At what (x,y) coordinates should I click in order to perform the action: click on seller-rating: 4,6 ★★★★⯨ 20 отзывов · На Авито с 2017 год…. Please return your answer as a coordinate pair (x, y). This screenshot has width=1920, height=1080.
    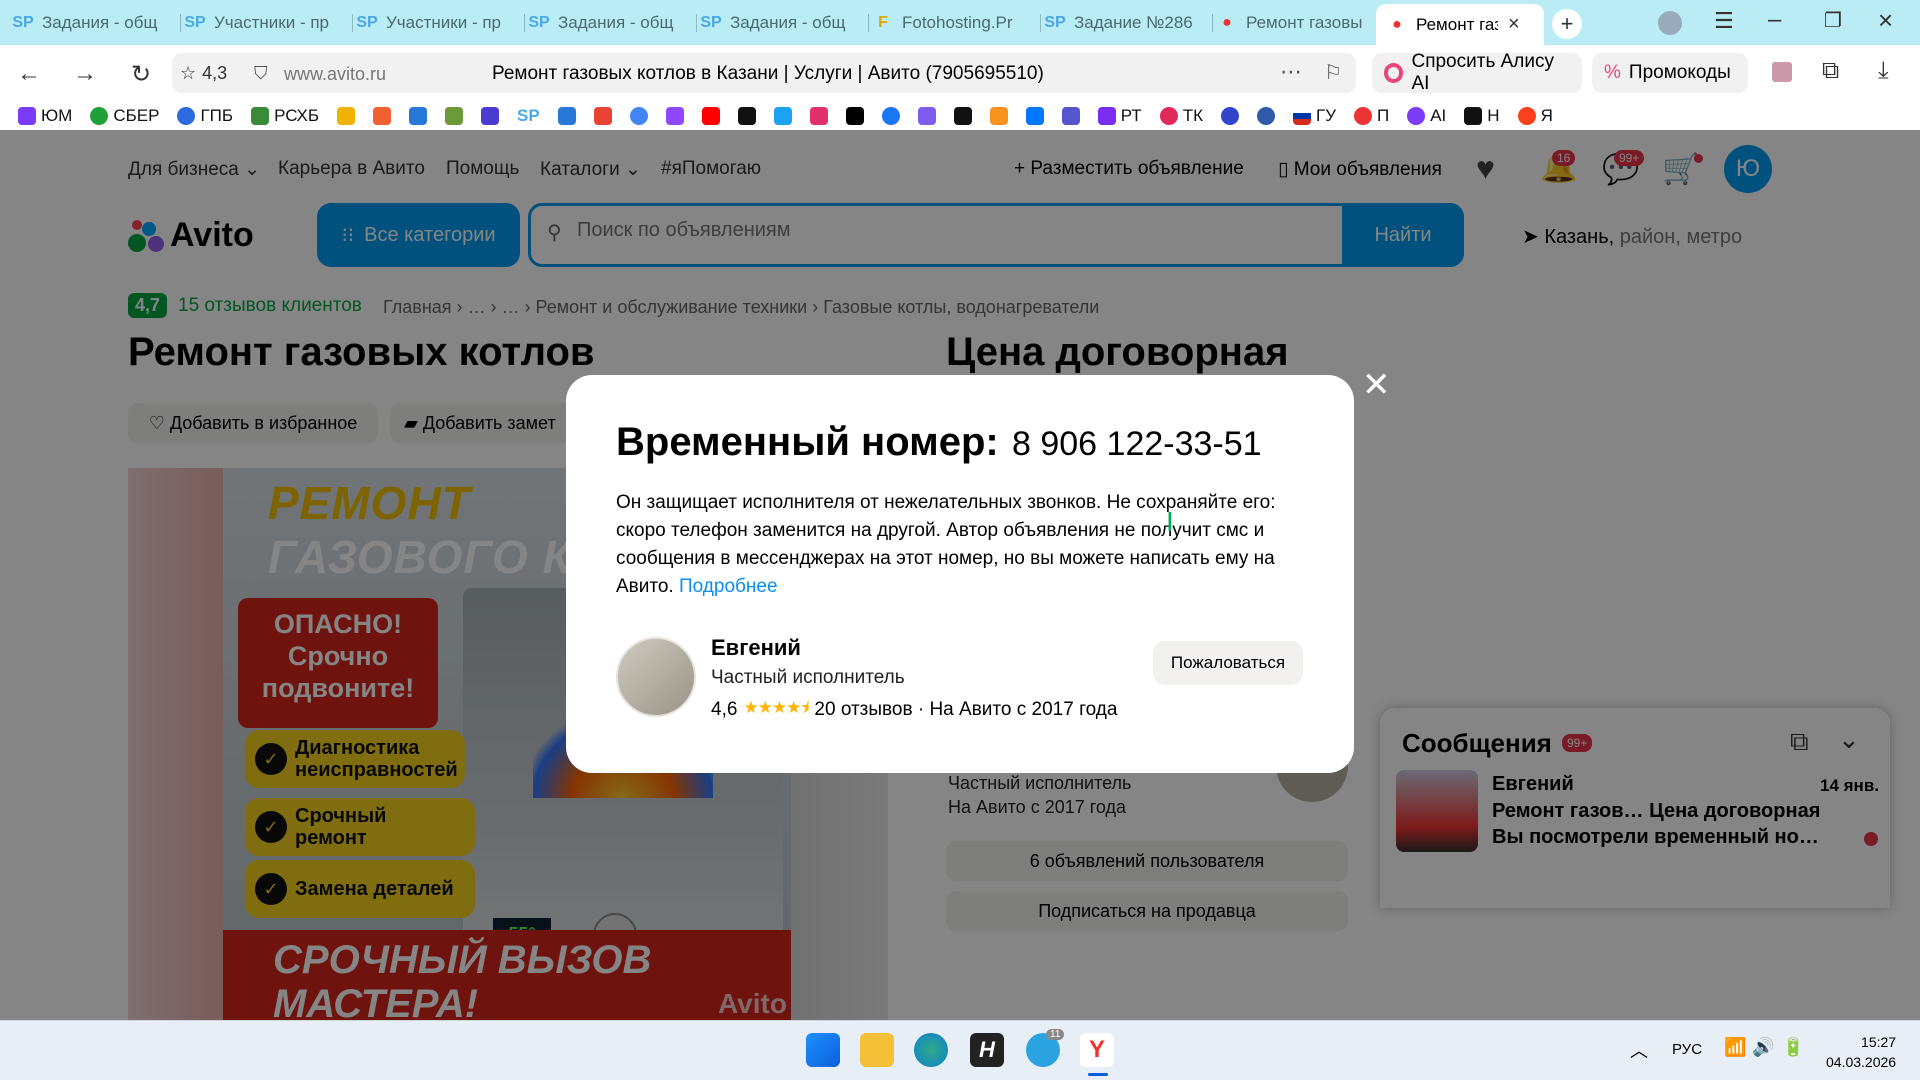
    Looking at the image, I should click on (914, 709).